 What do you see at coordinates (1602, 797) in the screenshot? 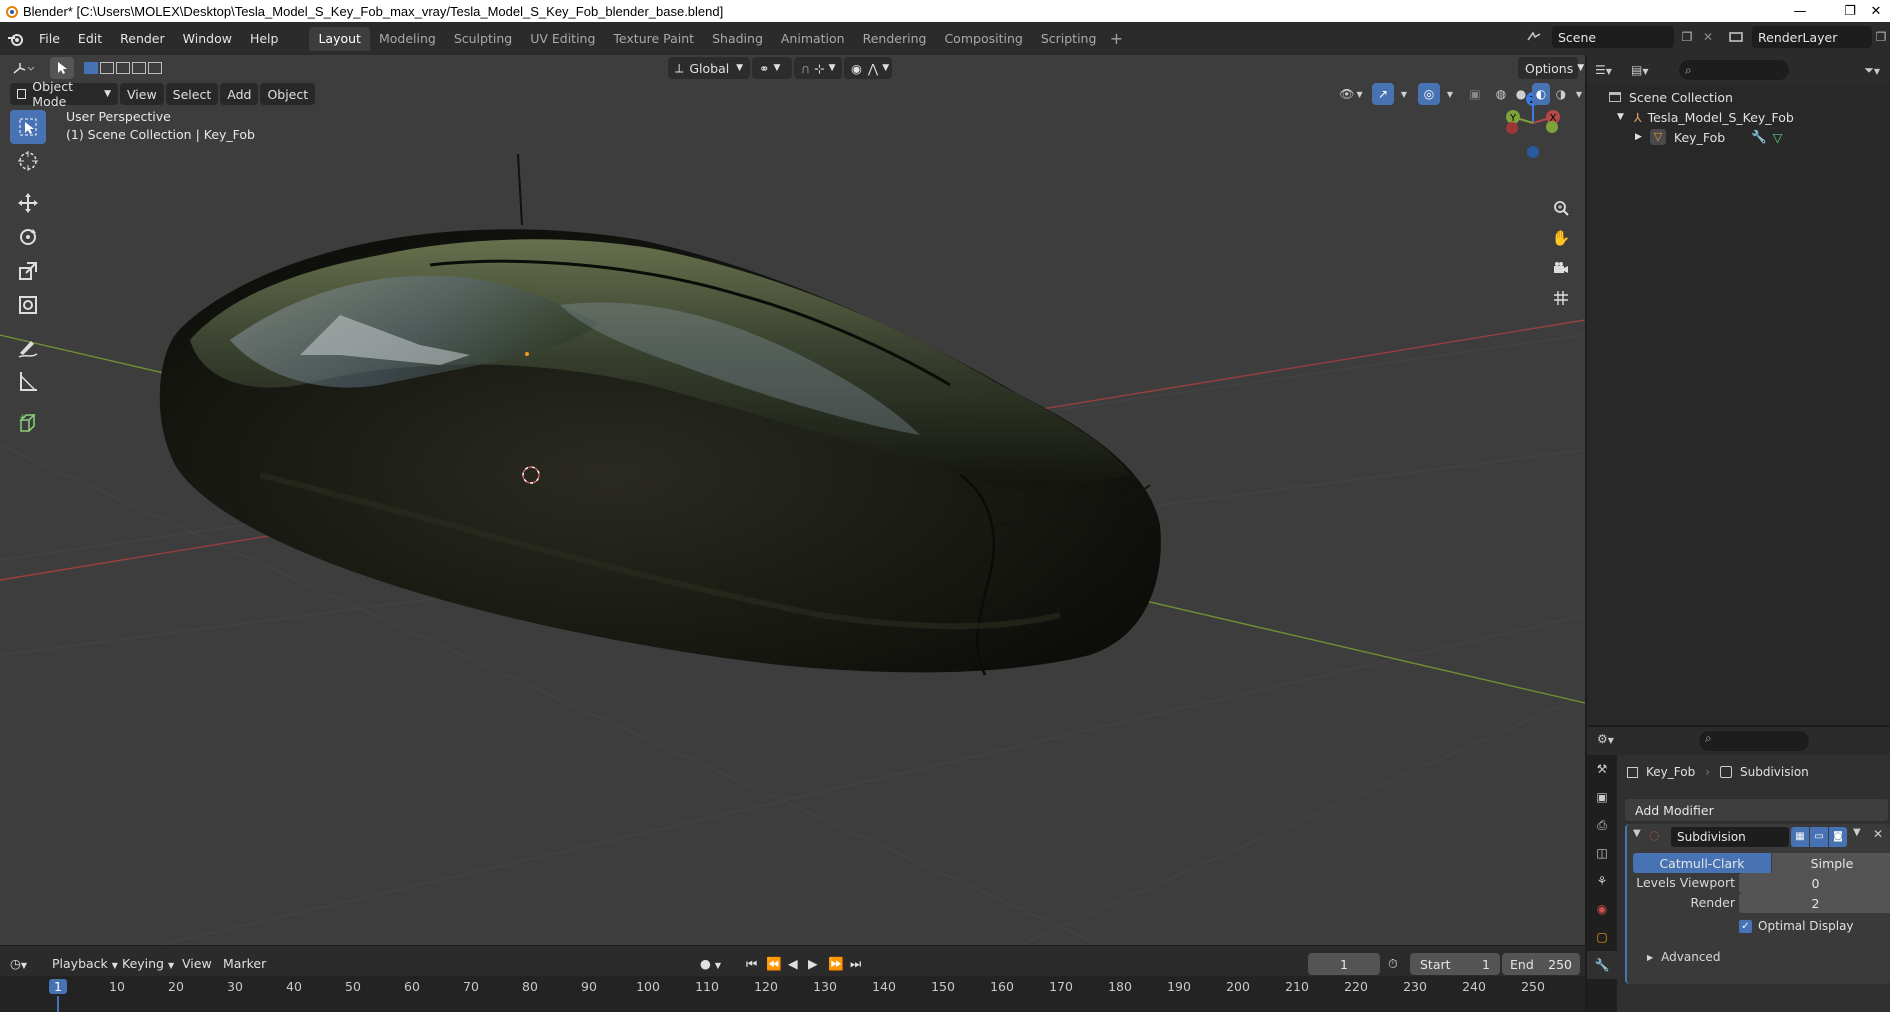
I see `tab-render: ▣` at bounding box center [1602, 797].